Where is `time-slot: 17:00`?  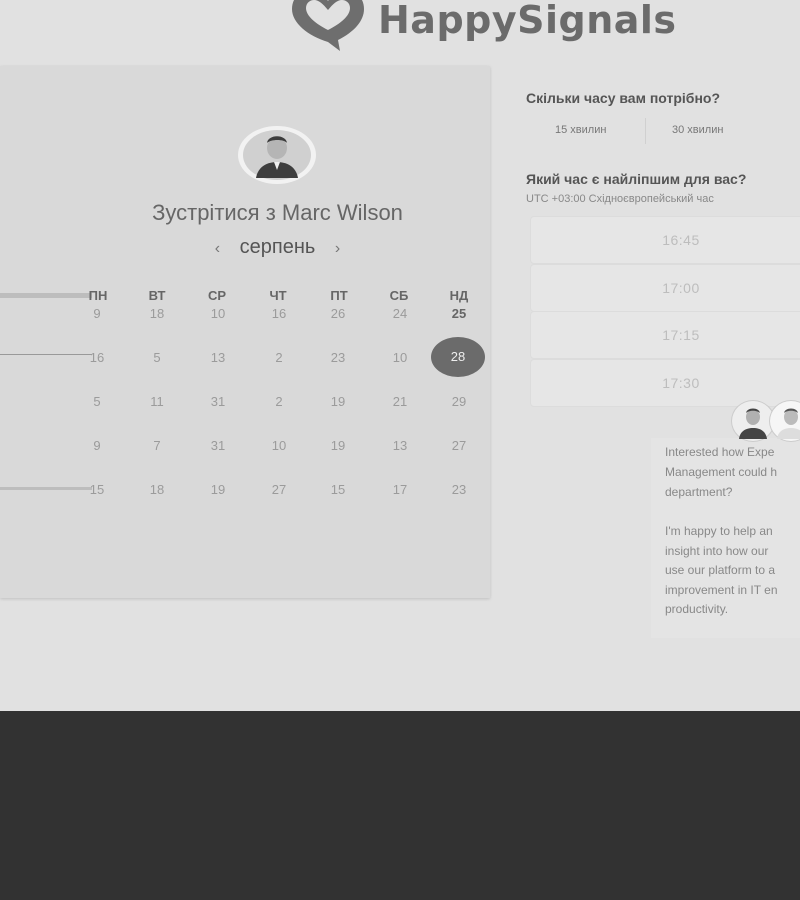
time-slot: 17:00 is located at coordinates (665, 288).